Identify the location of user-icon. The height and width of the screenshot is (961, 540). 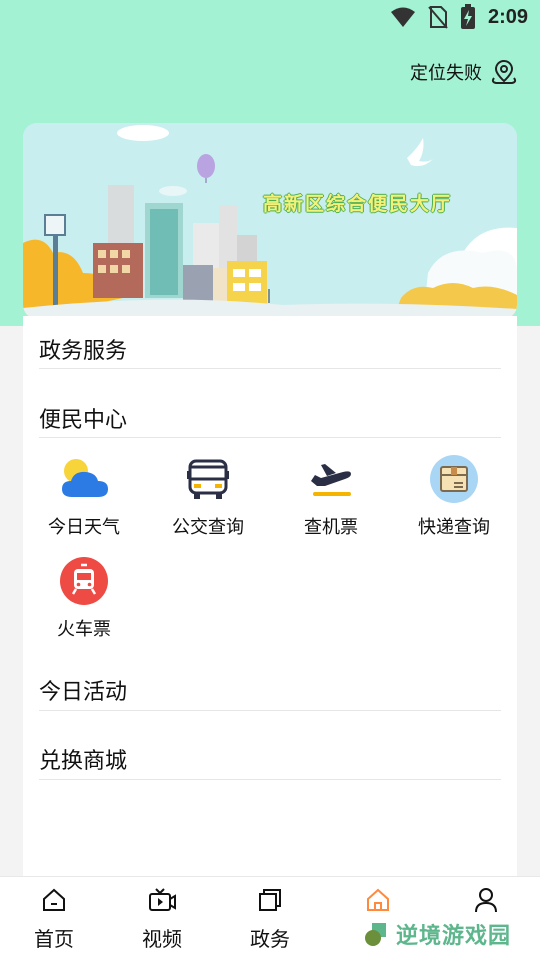
(486, 900).